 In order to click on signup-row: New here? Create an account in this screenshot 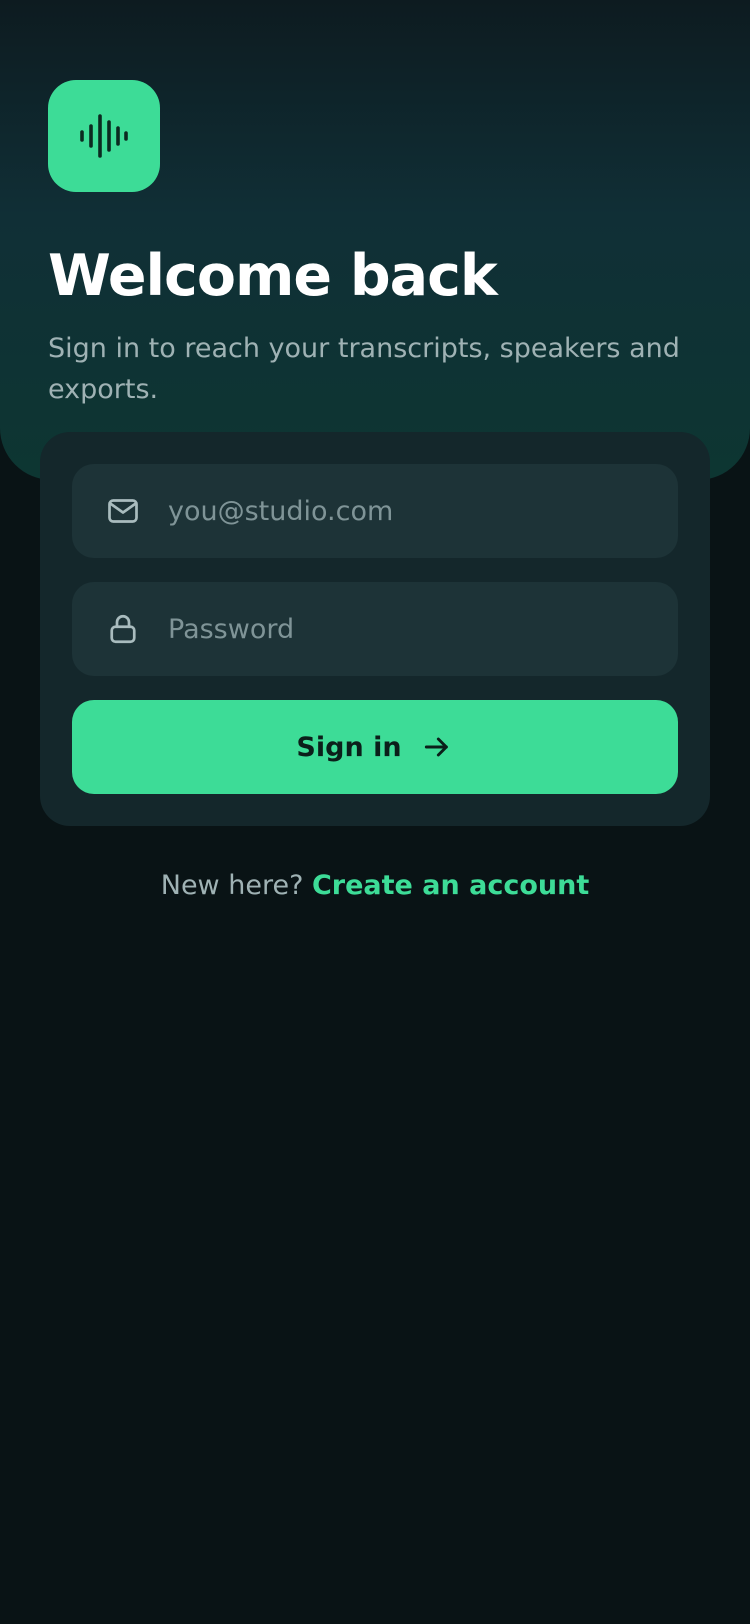, I will do `click(375, 886)`.